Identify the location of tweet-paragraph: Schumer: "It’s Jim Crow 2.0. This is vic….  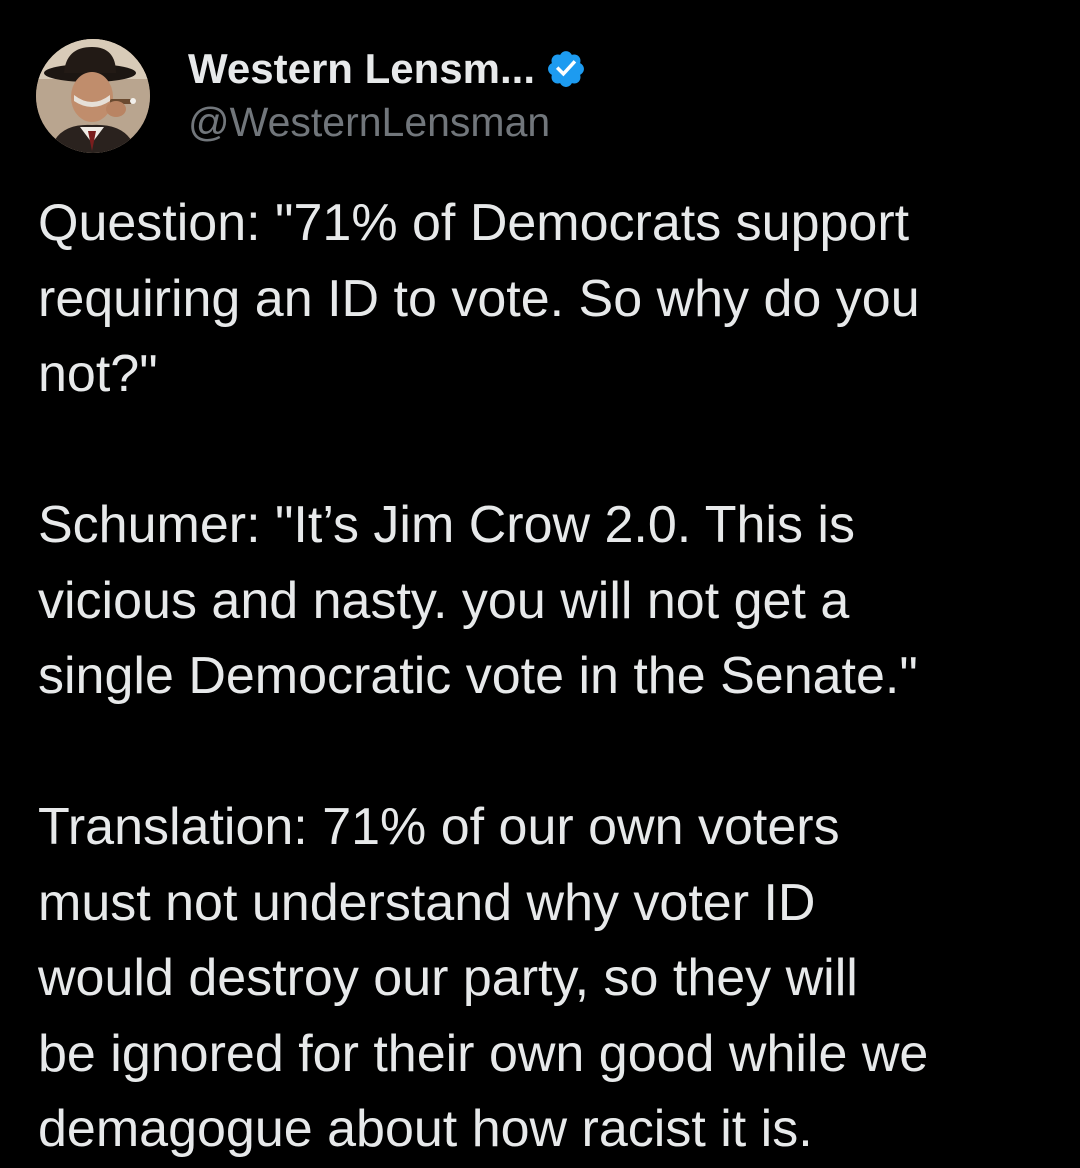
(478, 600).